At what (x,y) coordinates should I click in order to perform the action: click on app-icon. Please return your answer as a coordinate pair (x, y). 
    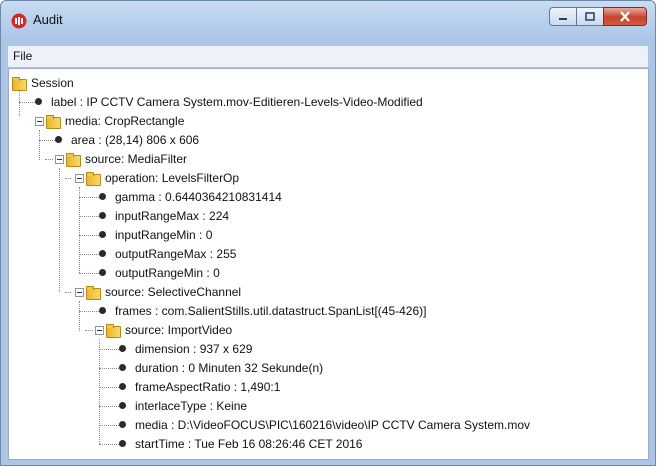
    Looking at the image, I should click on (19, 21).